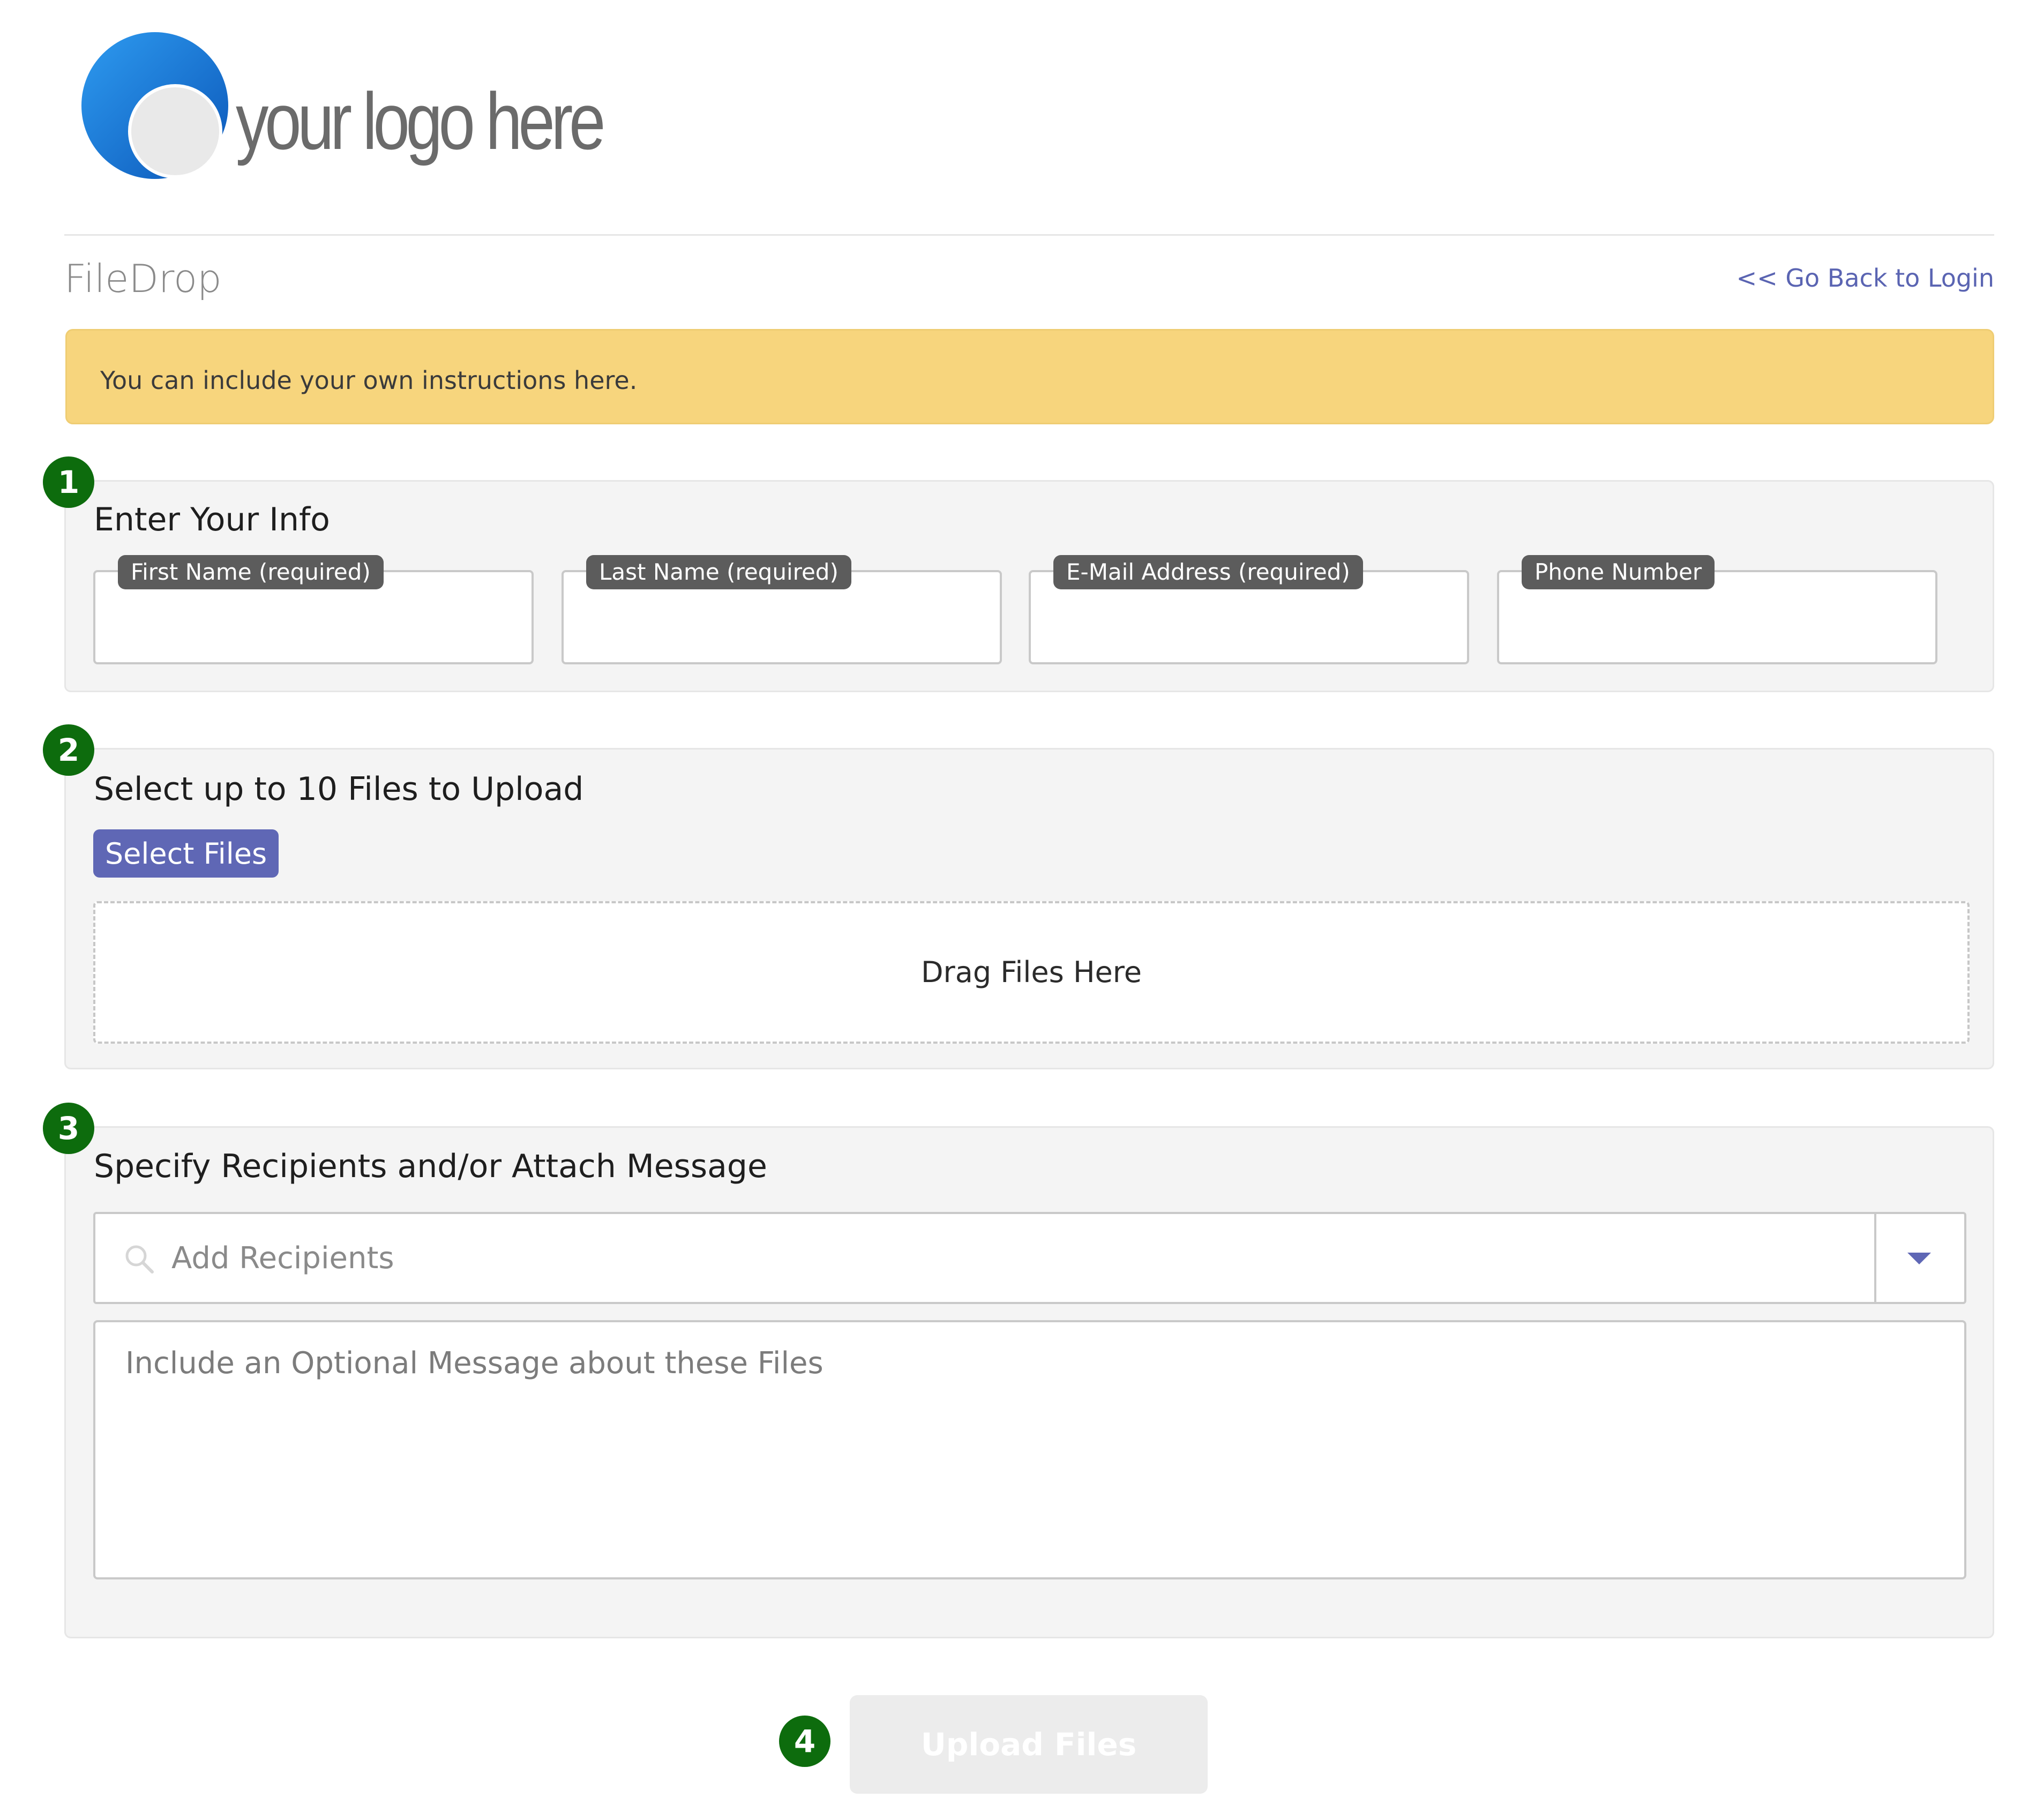 The image size is (2021, 1820). Describe the element at coordinates (1029, 1745) in the screenshot. I see `upload-files-button: Upload Files` at that location.